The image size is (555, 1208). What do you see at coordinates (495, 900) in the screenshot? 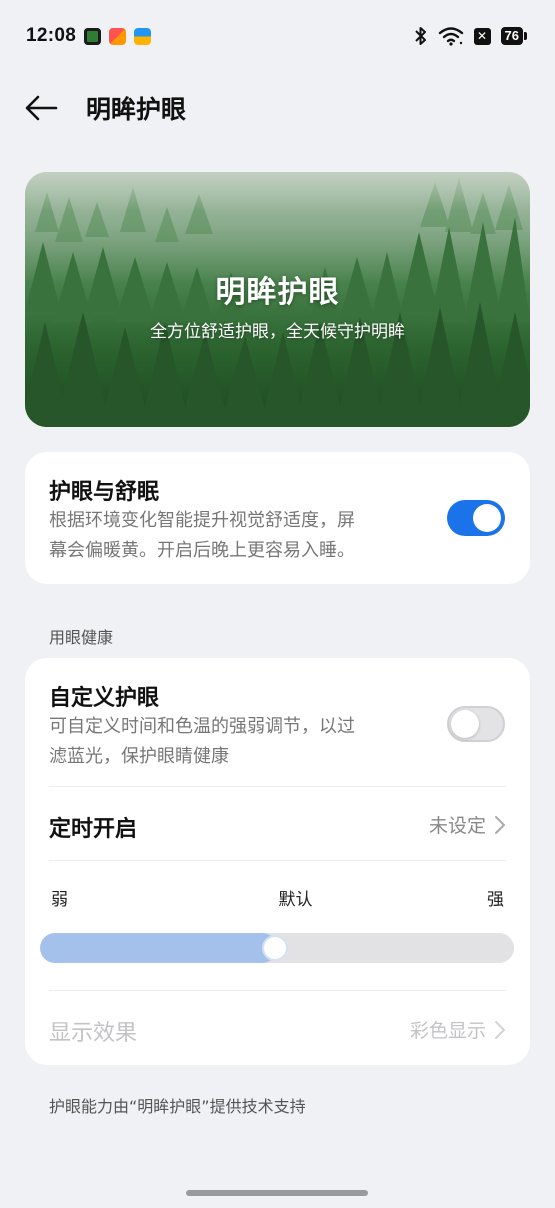
I see `intensity-strong-label: 强` at bounding box center [495, 900].